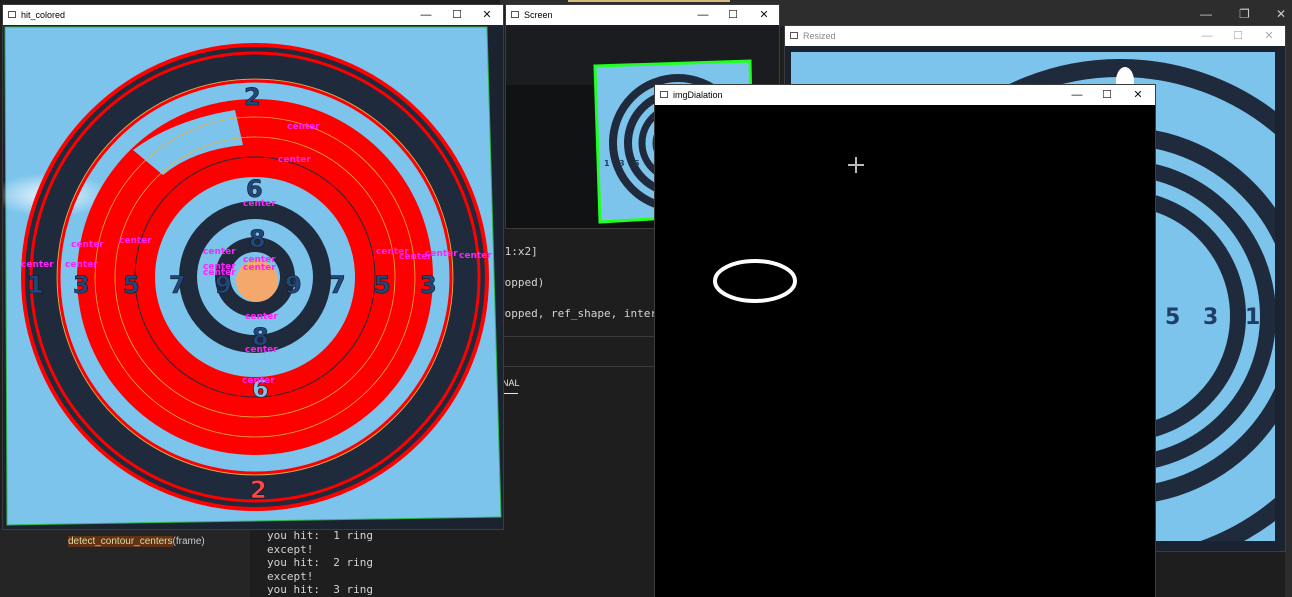 The height and width of the screenshot is (597, 1292). Describe the element at coordinates (649, 1) in the screenshot. I see `editor-active-tab-highlight` at that location.